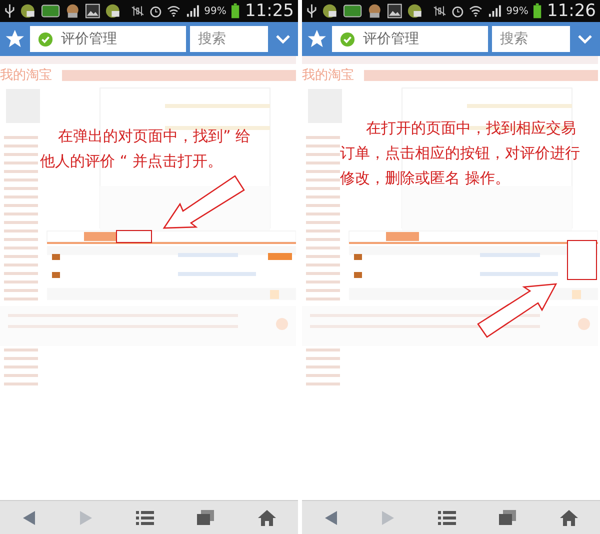 The height and width of the screenshot is (534, 600). Describe the element at coordinates (269, 11) in the screenshot. I see `clock-time: 11:25` at that location.